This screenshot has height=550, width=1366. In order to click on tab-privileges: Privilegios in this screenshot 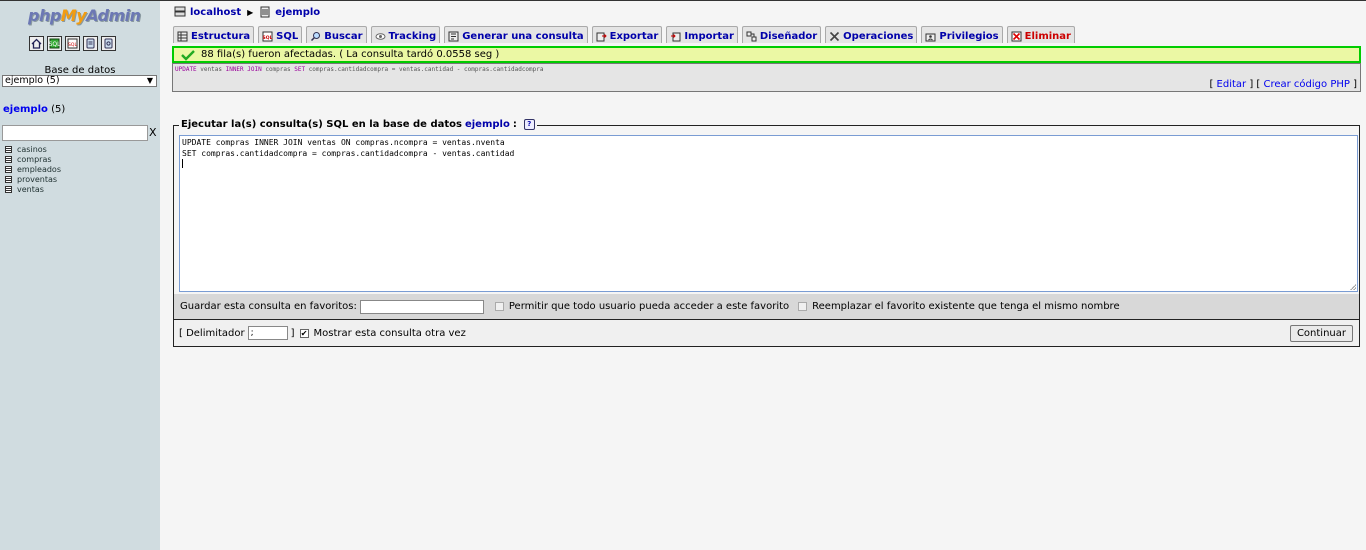, I will do `click(962, 34)`.